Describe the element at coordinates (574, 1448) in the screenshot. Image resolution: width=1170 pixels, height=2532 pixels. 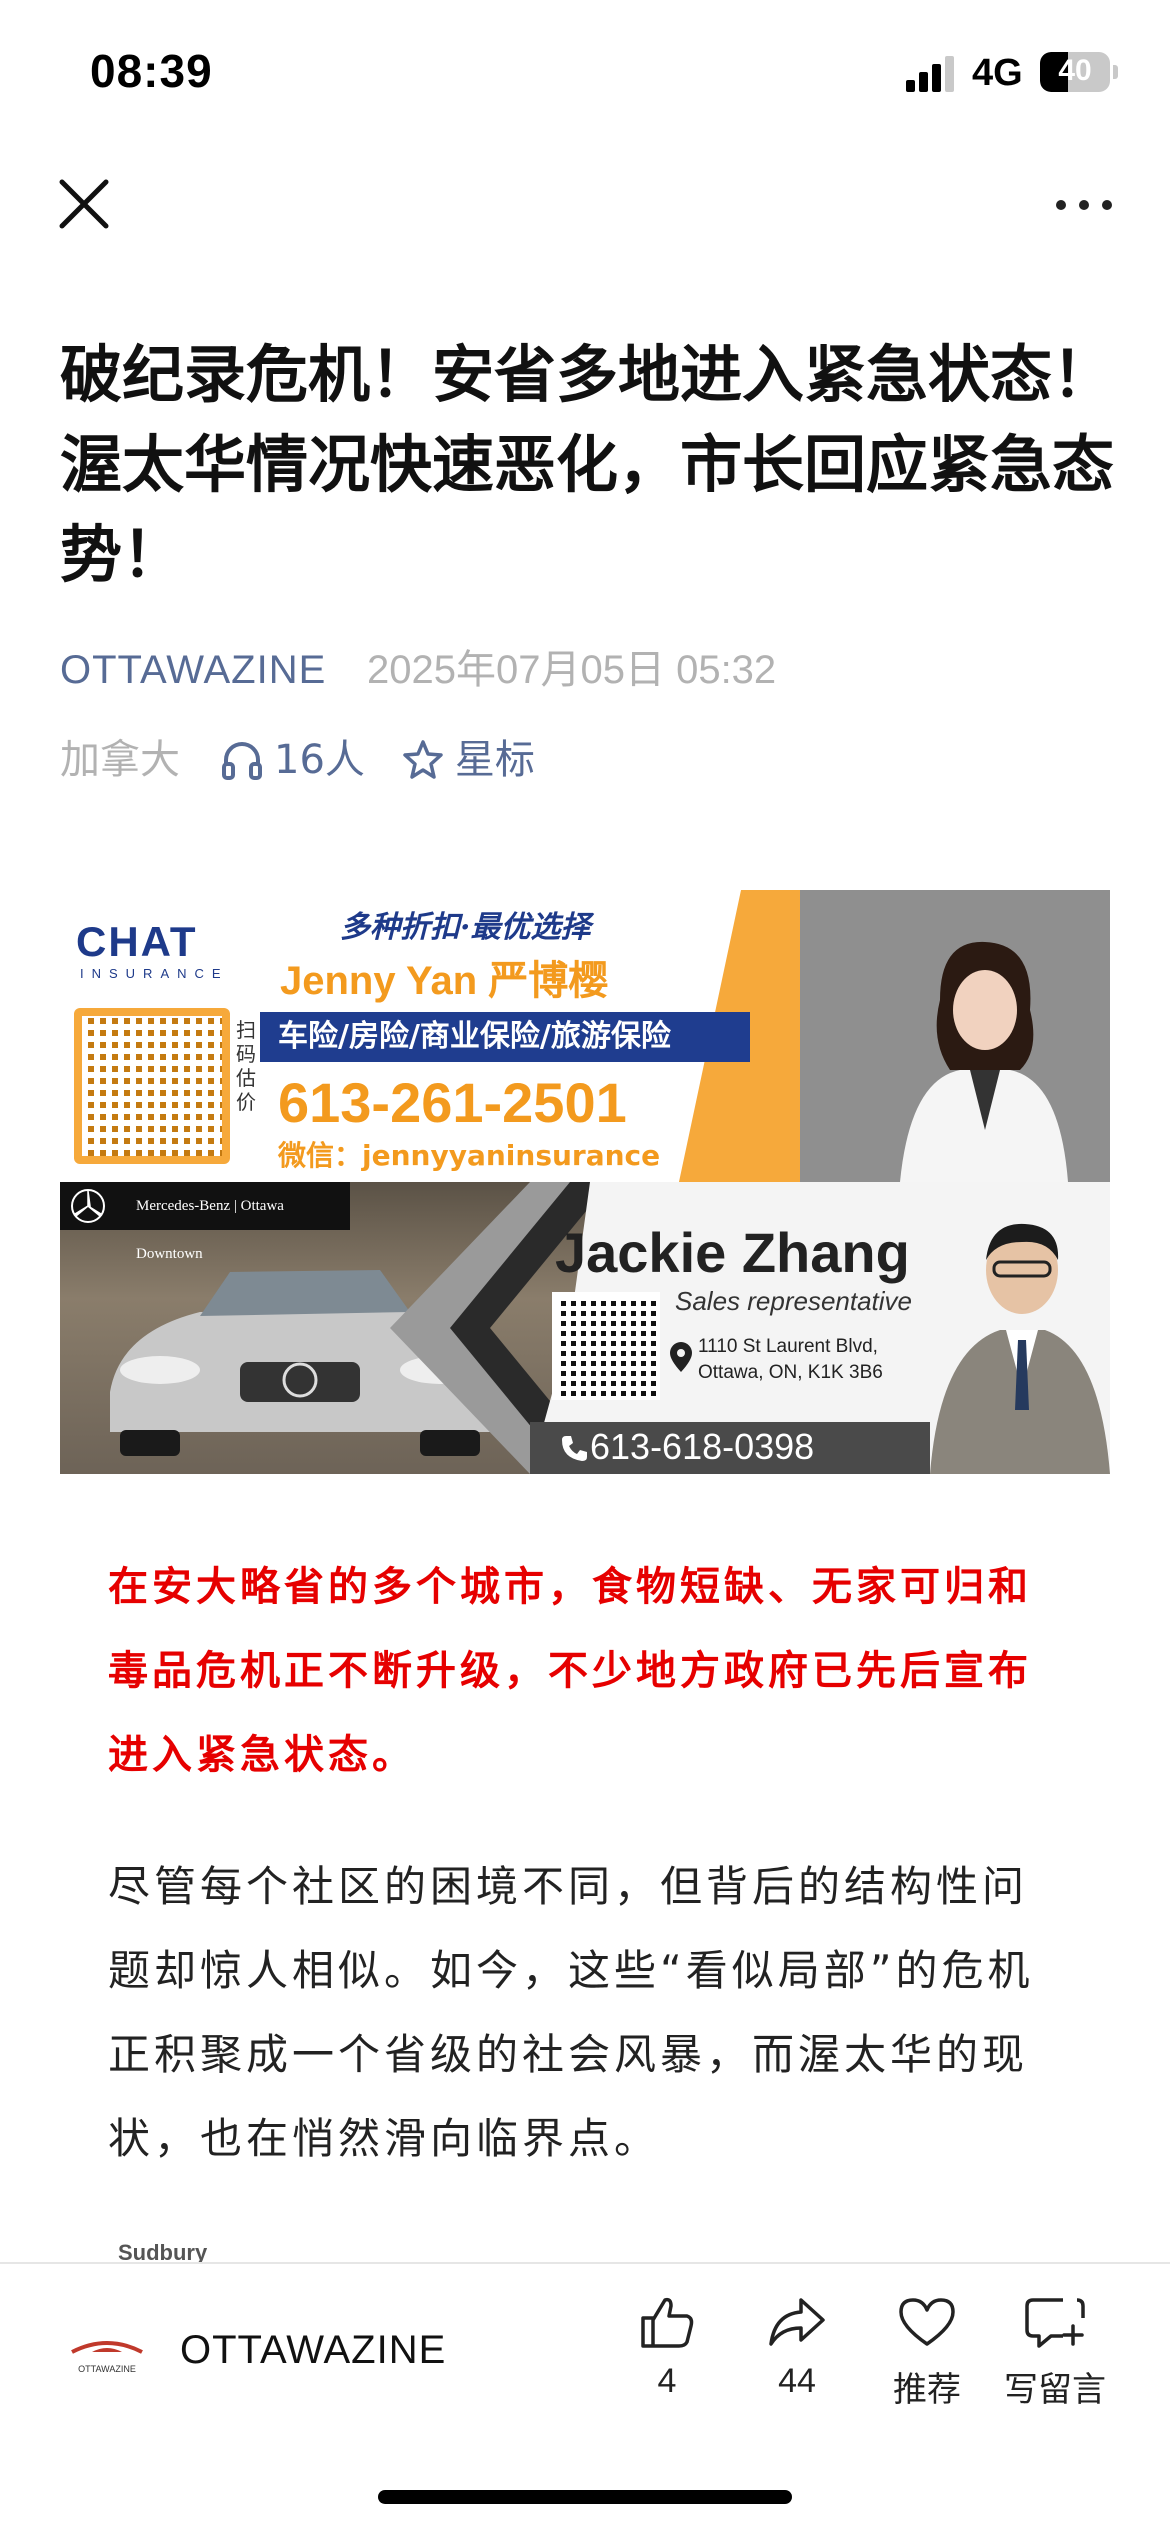
I see `phone-icon` at that location.